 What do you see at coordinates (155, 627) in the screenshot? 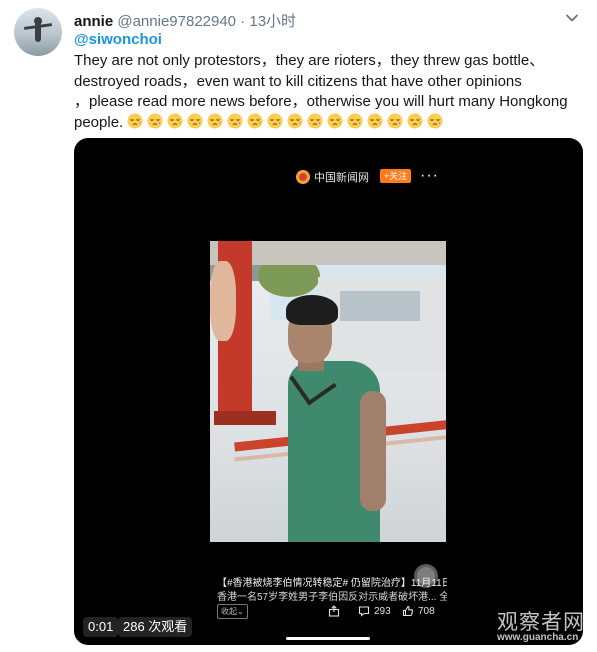
I see `view-count-badge: 286 次观看` at bounding box center [155, 627].